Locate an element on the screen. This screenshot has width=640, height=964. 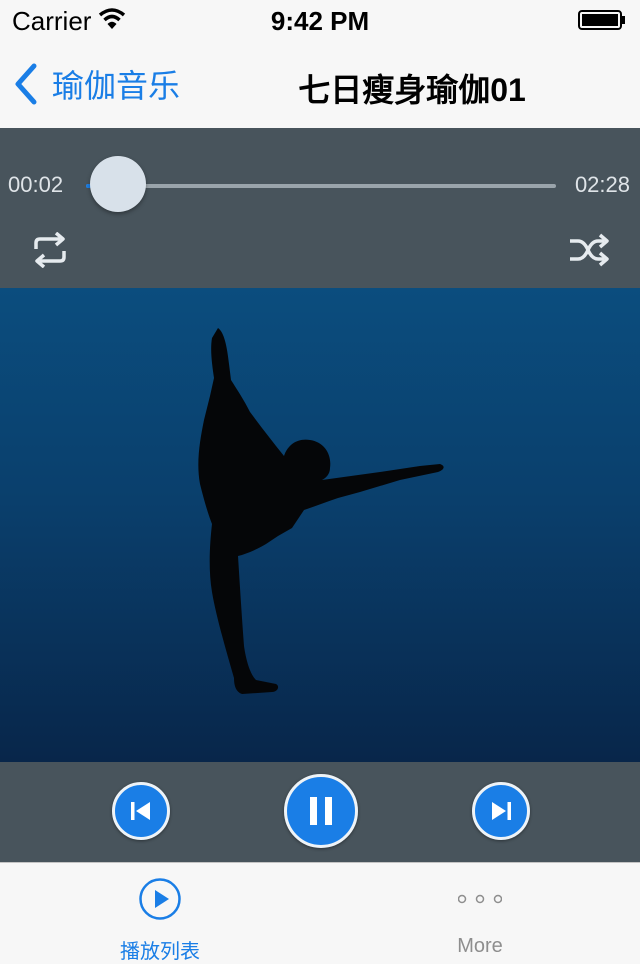
battery-icon is located at coordinates (601, 20).